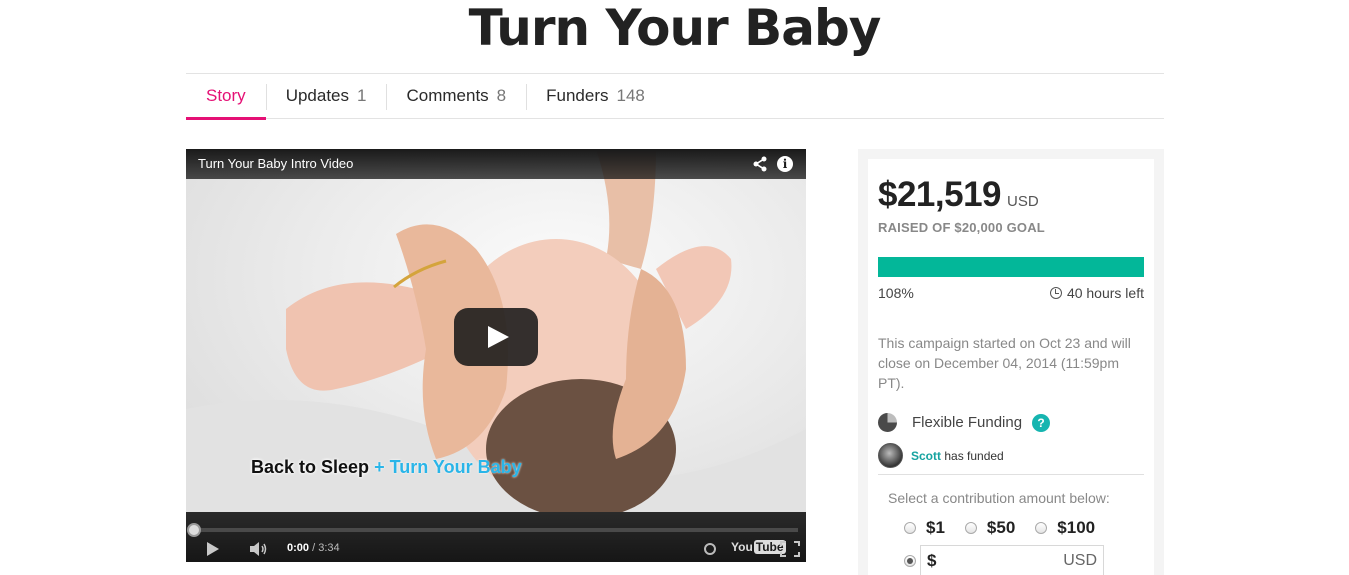 The width and height of the screenshot is (1349, 575). Describe the element at coordinates (967, 422) in the screenshot. I see `funding-type-label: Flexible Funding` at that location.